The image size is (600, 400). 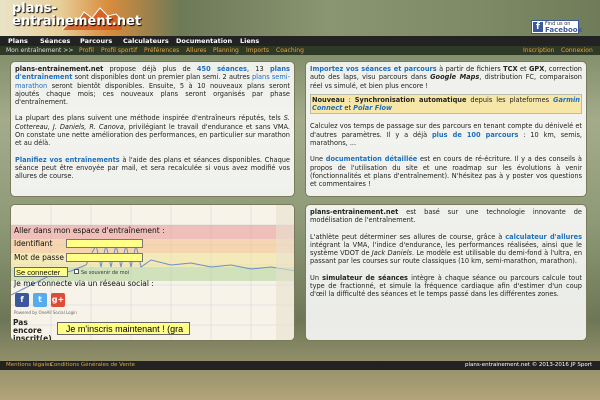 I want to click on subnav-current: Mon entraînement >>, so click(x=40, y=50).